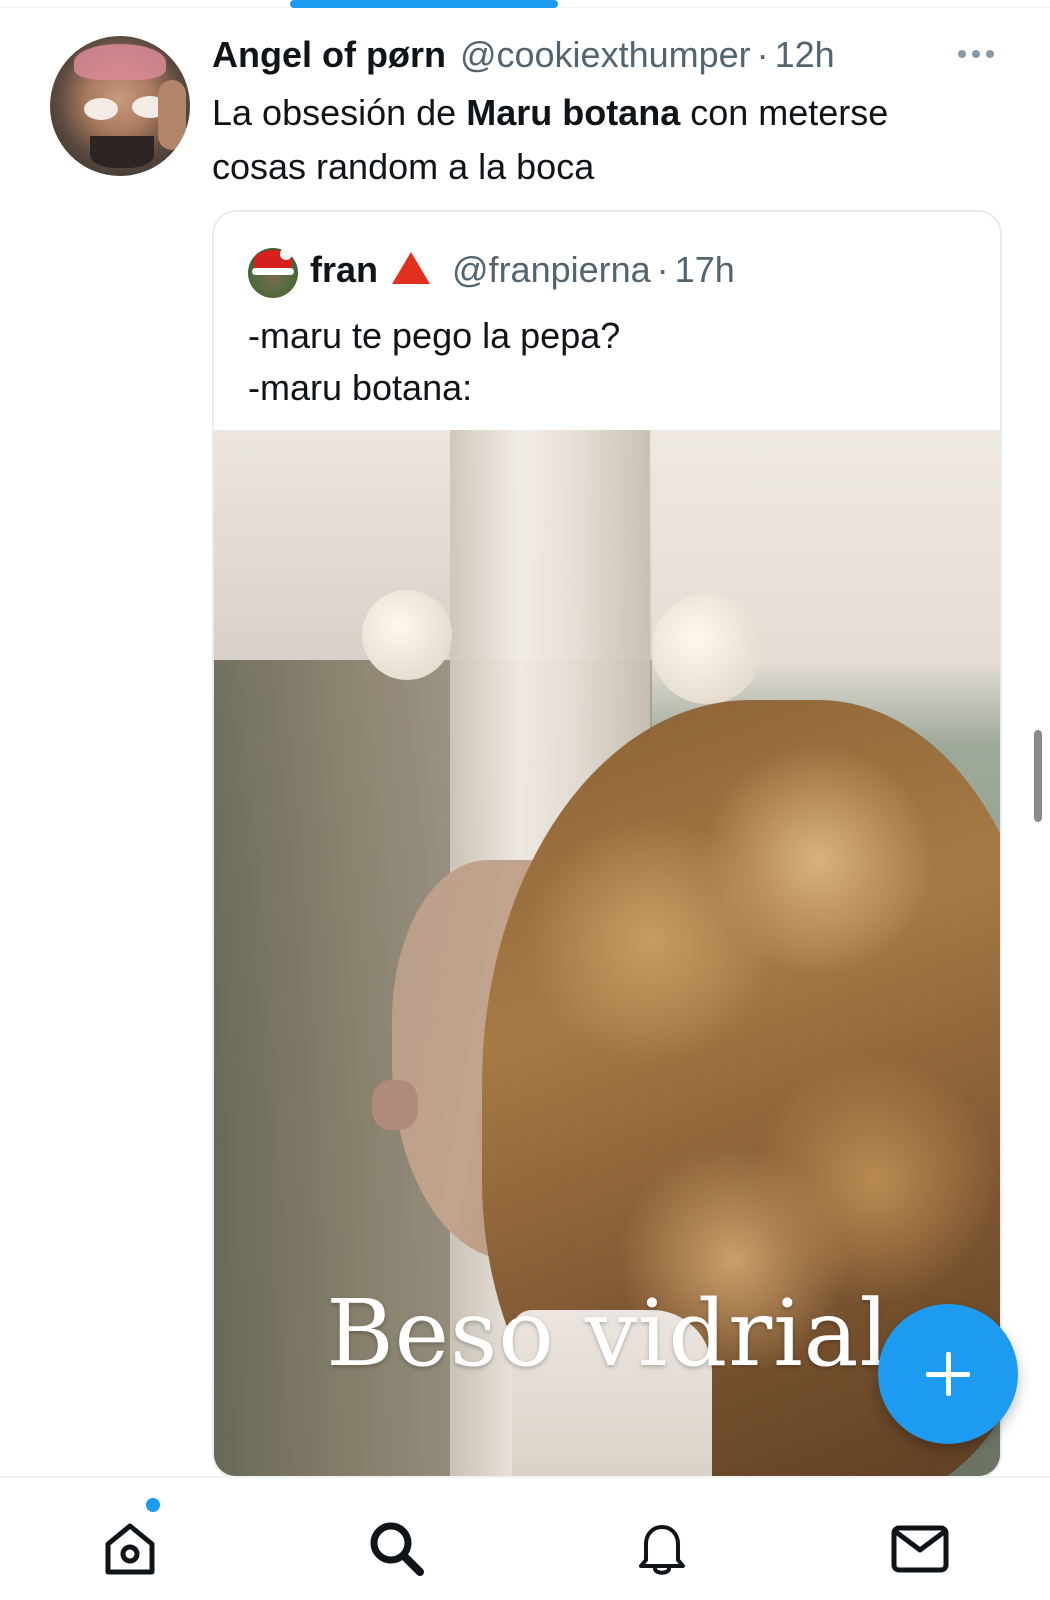 This screenshot has height=1600, width=1050. What do you see at coordinates (805, 55) in the screenshot?
I see `tweet-timestamp: 12h` at bounding box center [805, 55].